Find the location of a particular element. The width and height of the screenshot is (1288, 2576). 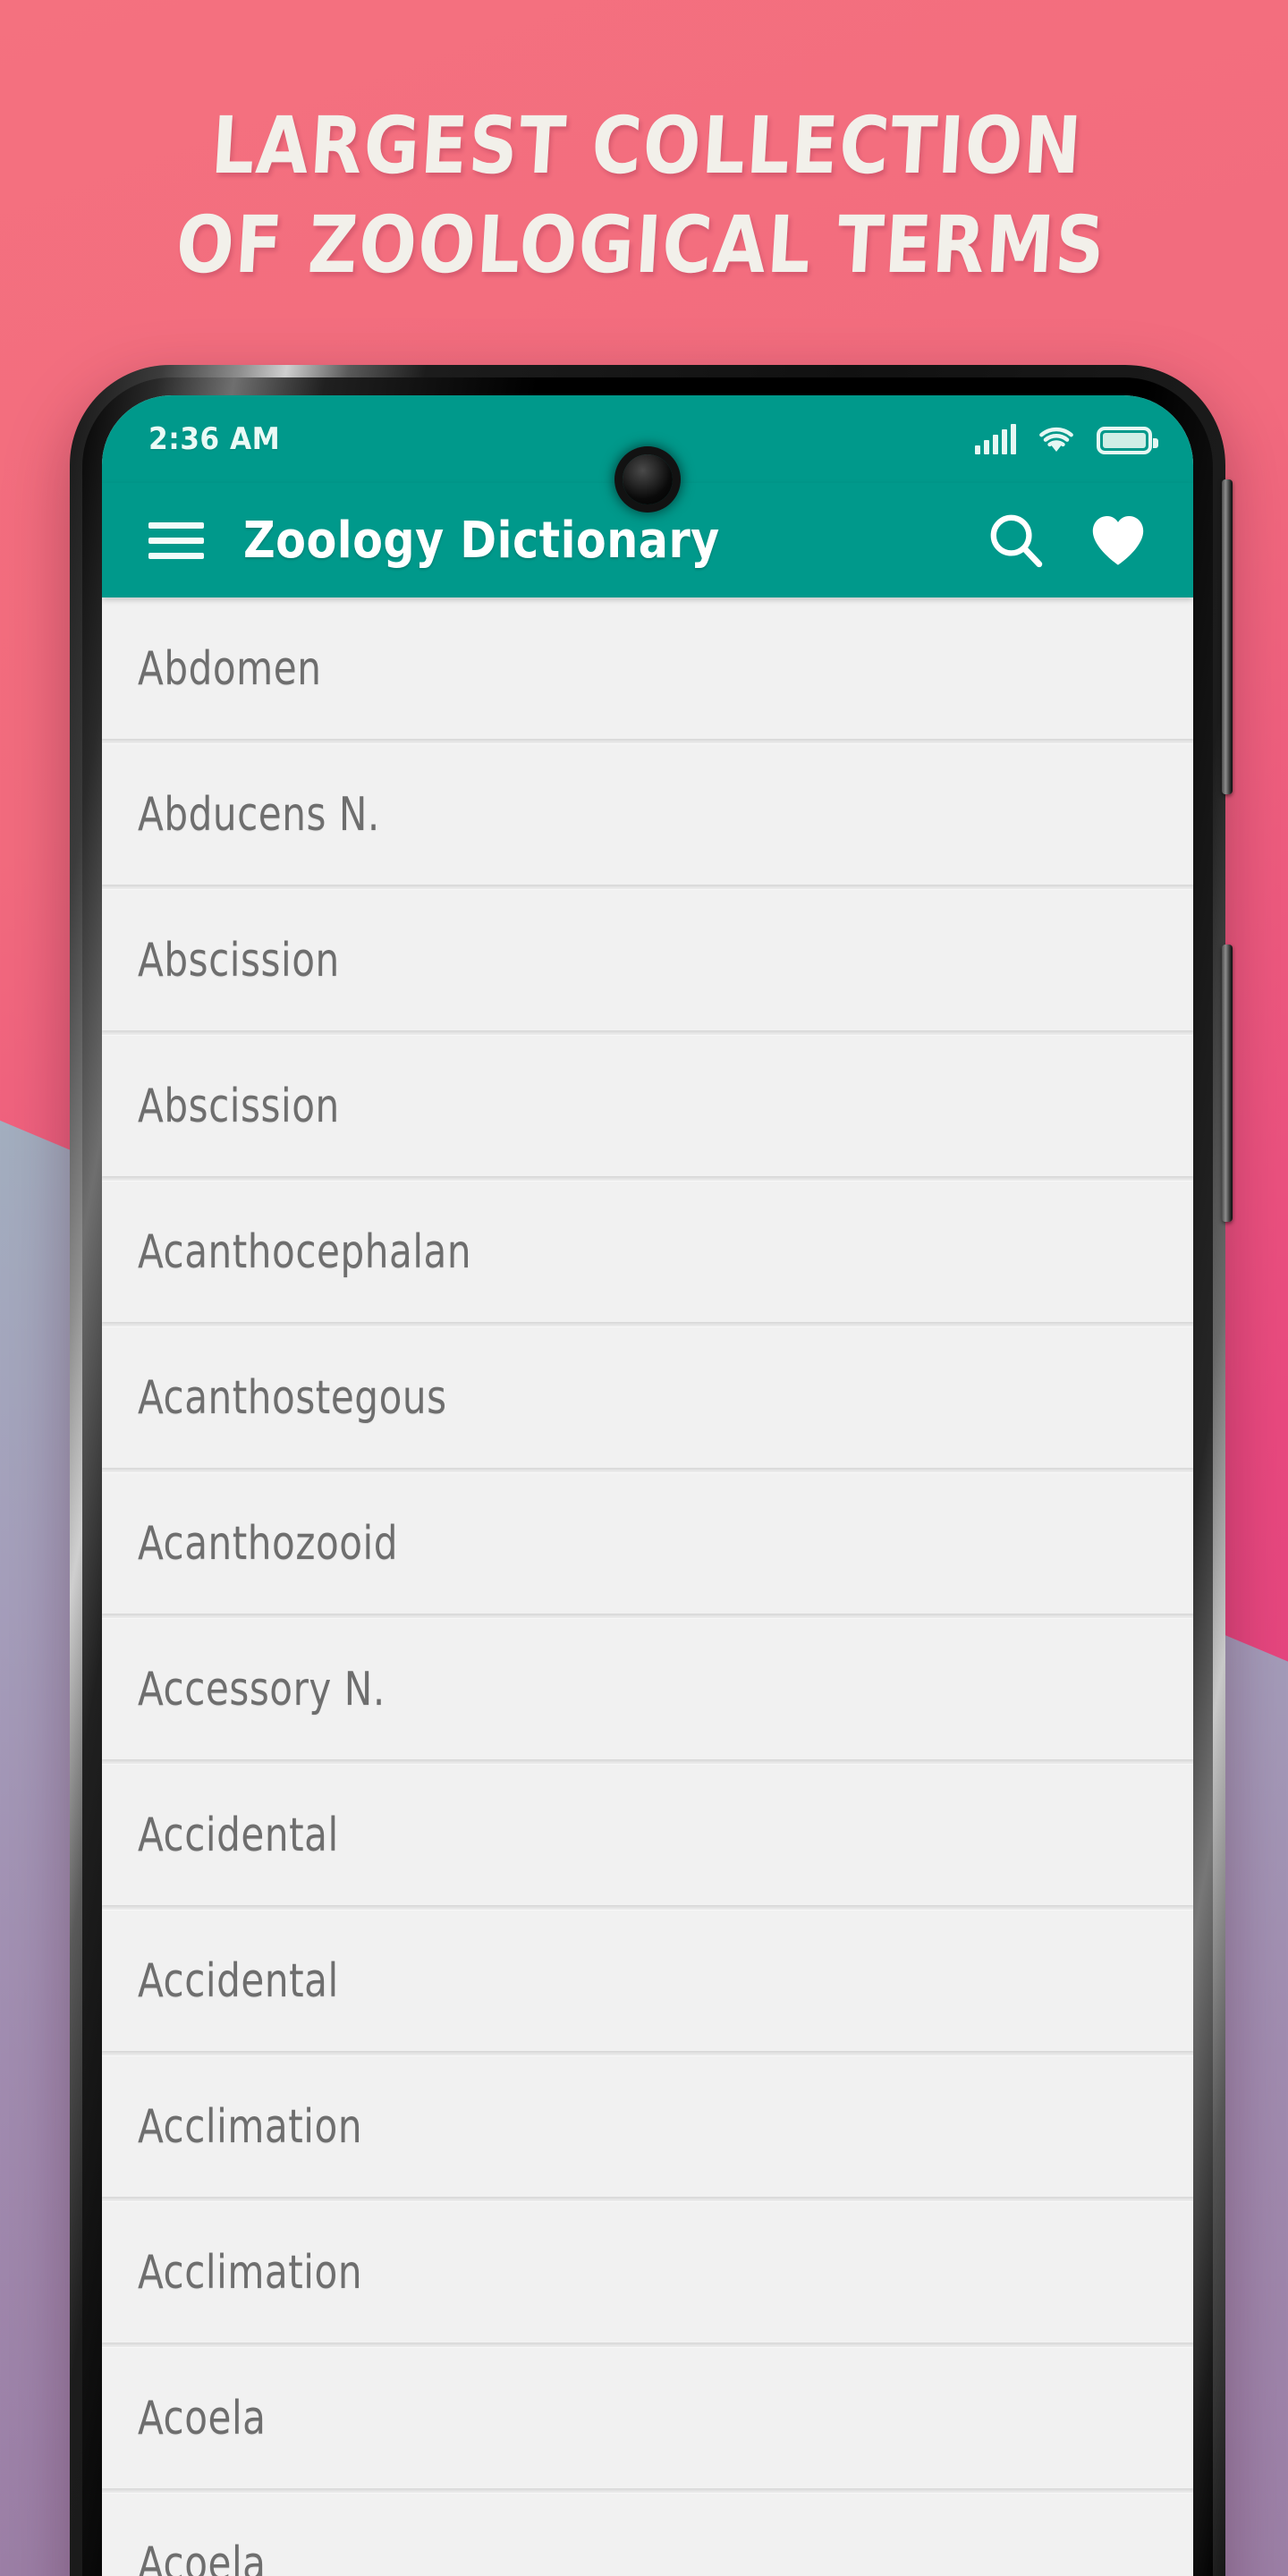

search-icon is located at coordinates (1016, 540).